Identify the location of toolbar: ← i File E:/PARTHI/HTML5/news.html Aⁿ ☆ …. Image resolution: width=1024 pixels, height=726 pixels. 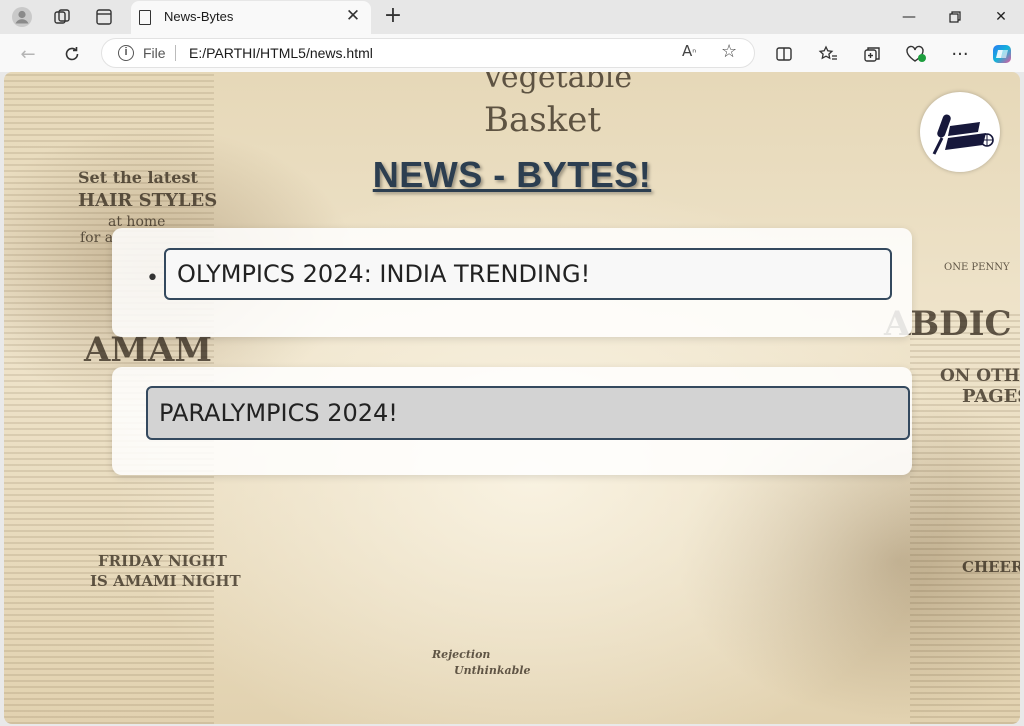
(512, 53).